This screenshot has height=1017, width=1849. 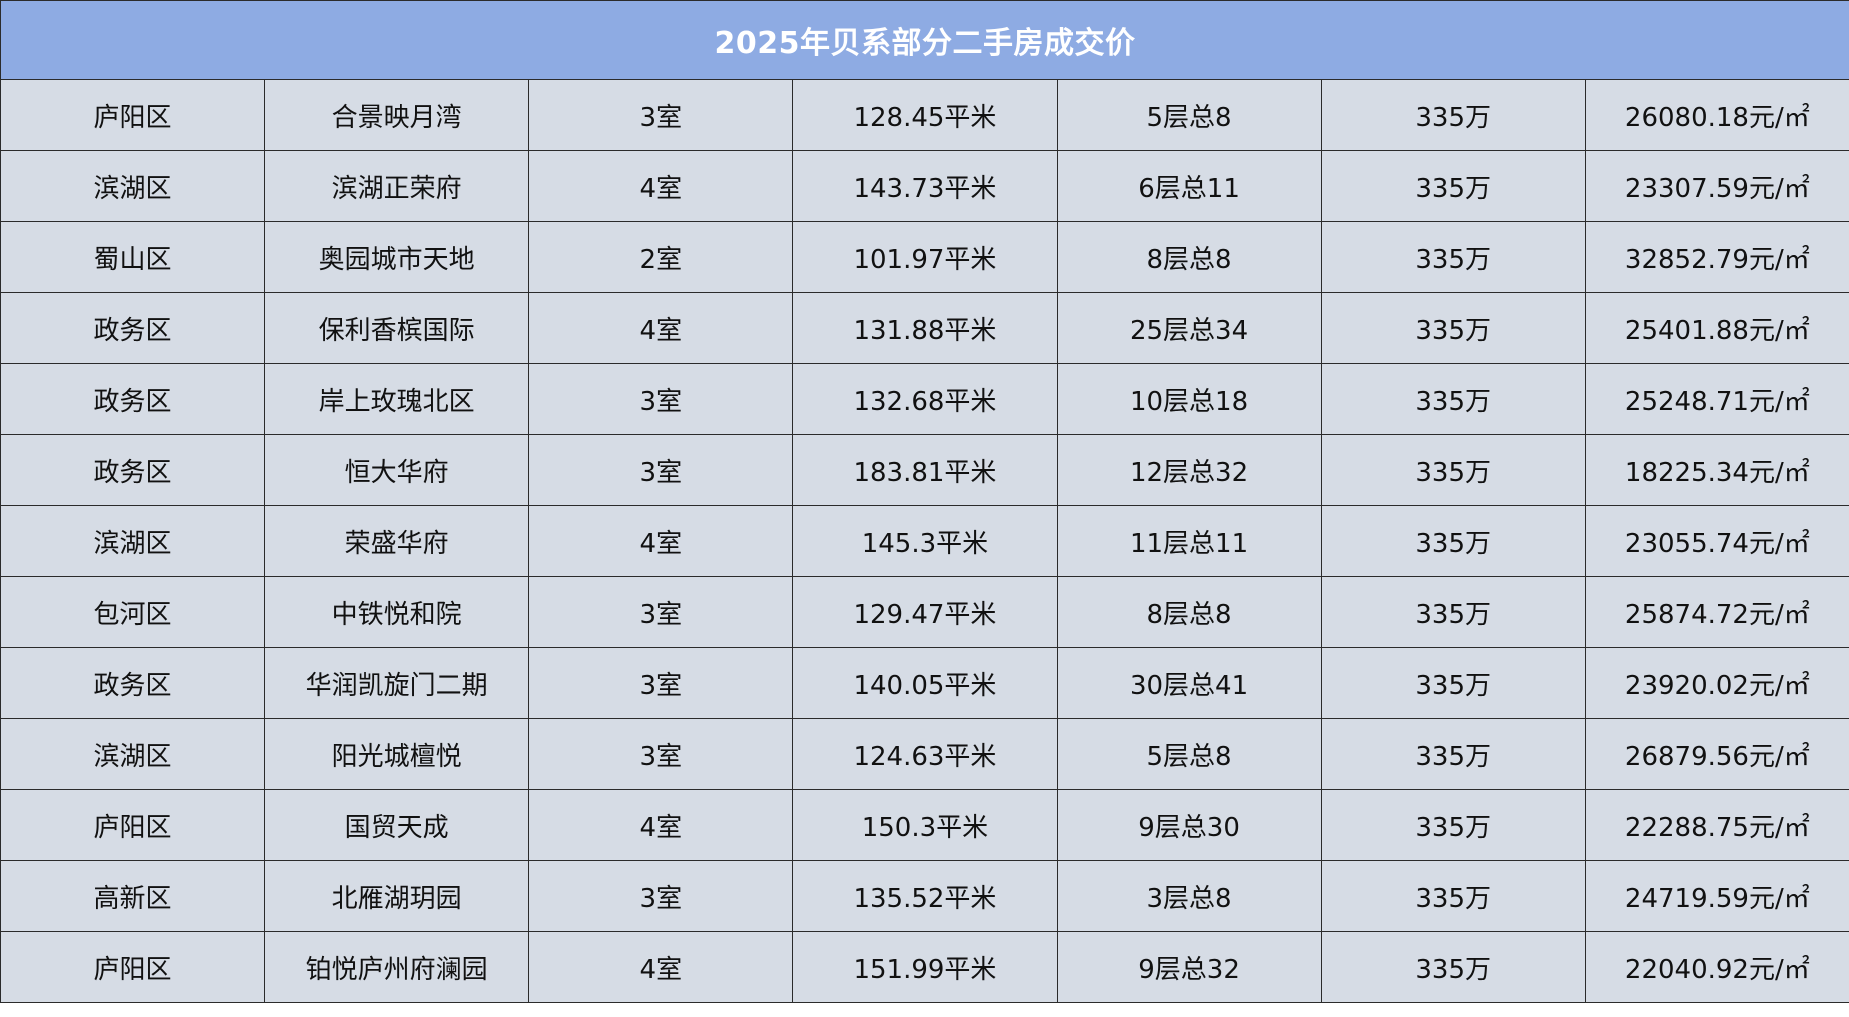 What do you see at coordinates (397, 541) in the screenshot?
I see `community-cell: 荣盛华府` at bounding box center [397, 541].